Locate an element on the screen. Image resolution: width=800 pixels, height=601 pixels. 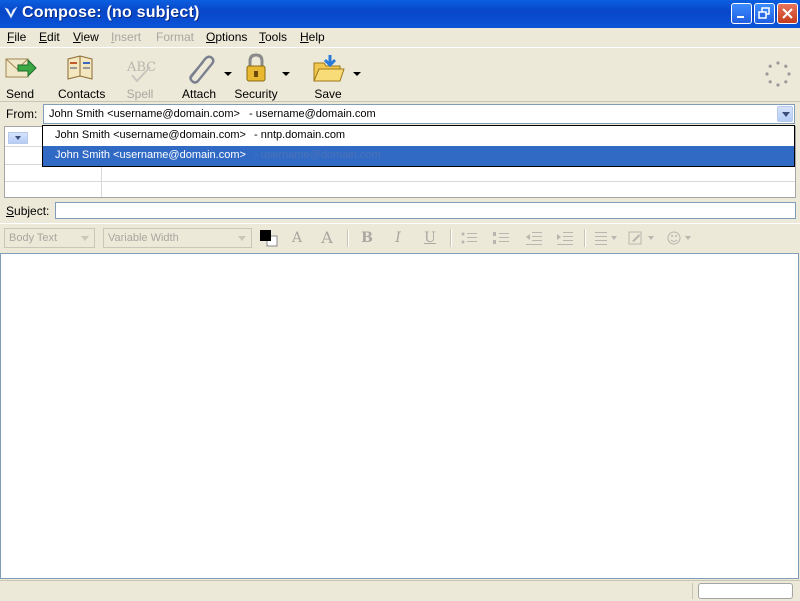
increase-font-size-icon: A is located at coordinates (327, 238).